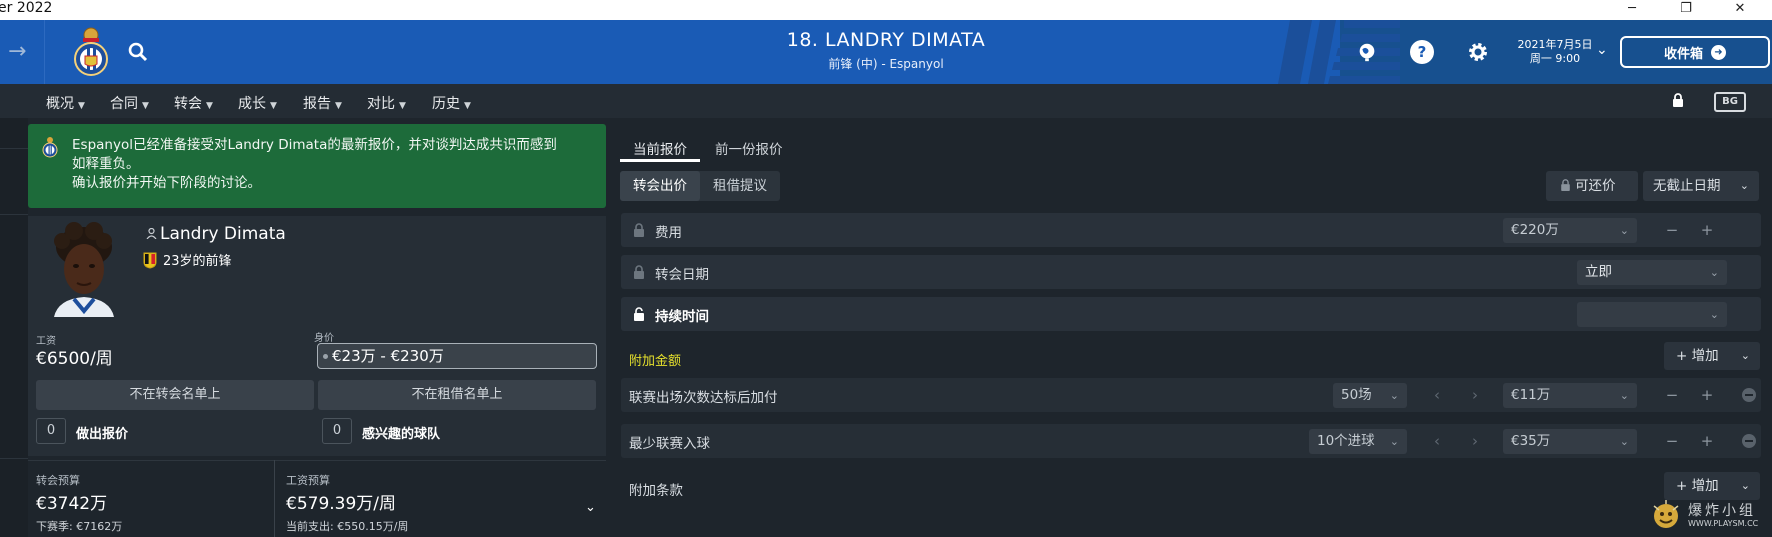  What do you see at coordinates (457, 356) in the screenshot?
I see `value-range-box: €23万 - €230万` at bounding box center [457, 356].